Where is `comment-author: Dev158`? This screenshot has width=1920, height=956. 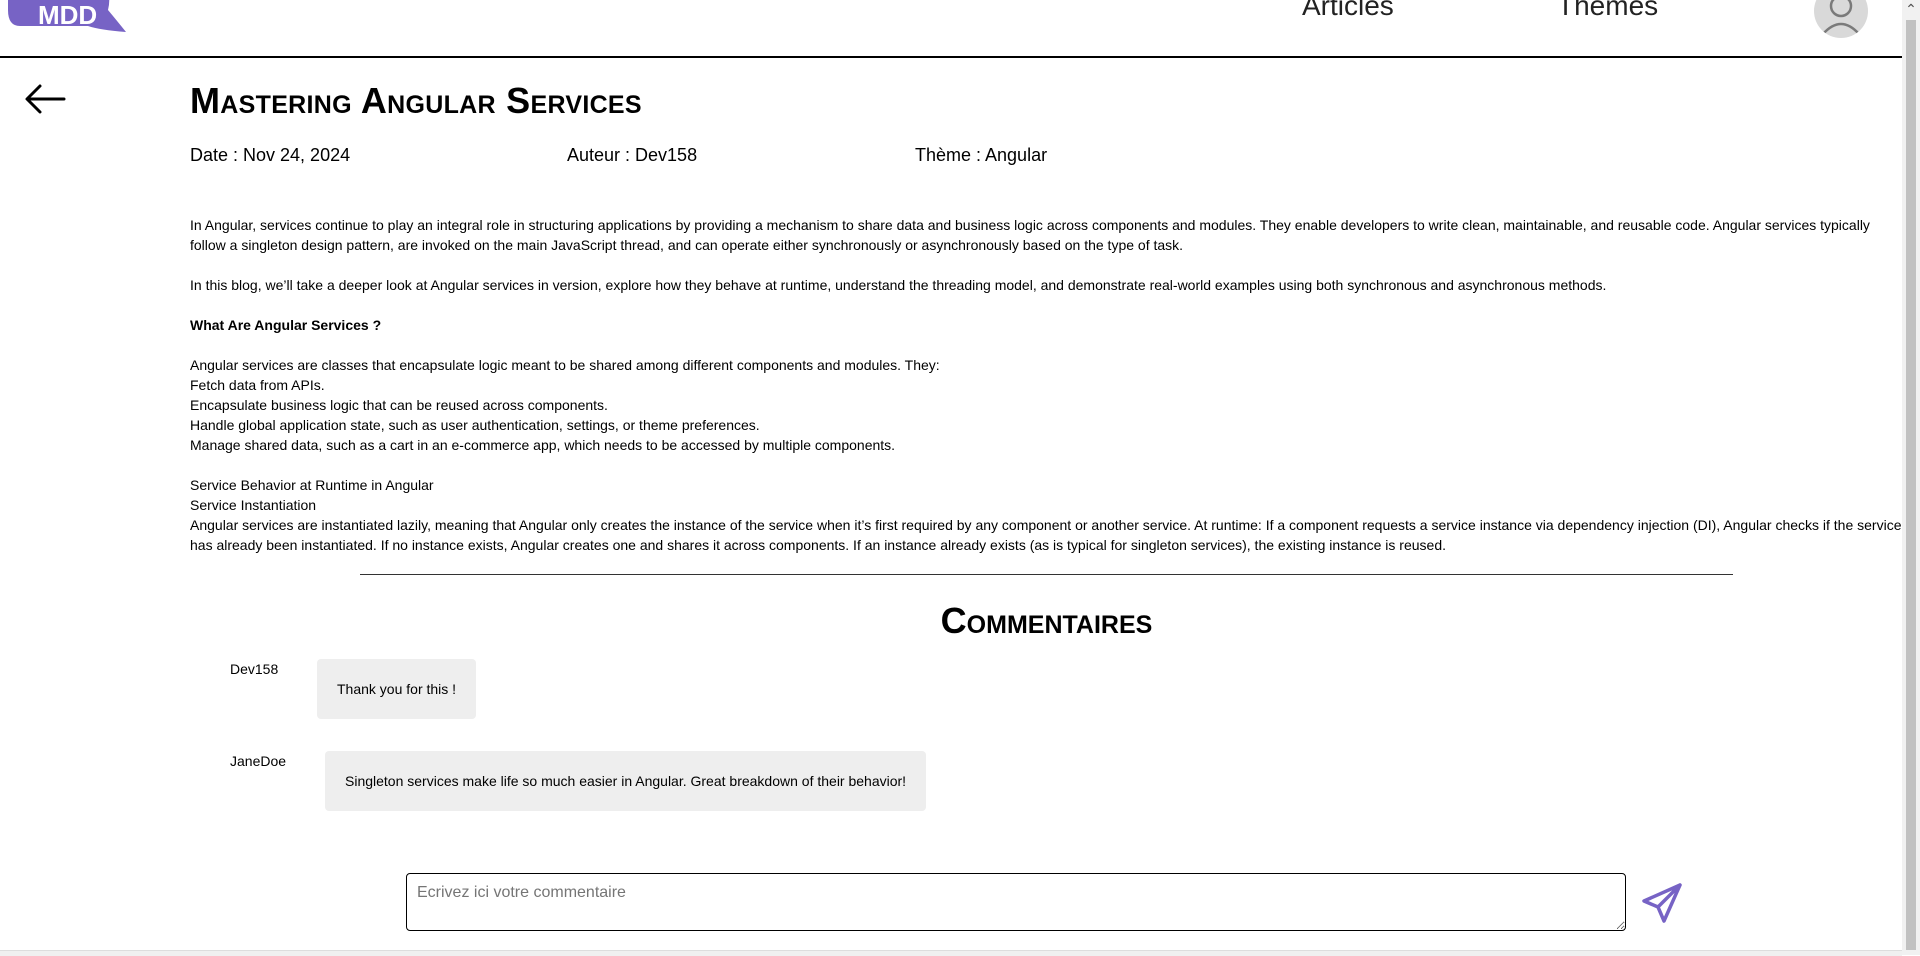 comment-author: Dev158 is located at coordinates (254, 669).